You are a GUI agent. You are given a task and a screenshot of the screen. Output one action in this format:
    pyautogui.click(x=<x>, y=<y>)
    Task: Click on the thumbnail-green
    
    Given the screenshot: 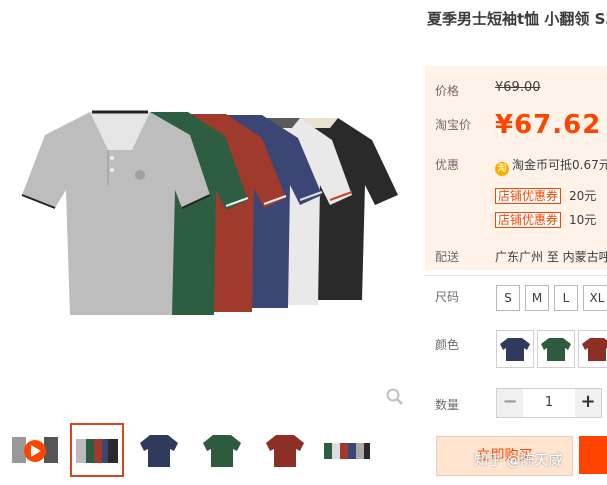 What is the action you would take?
    pyautogui.click(x=222, y=450)
    